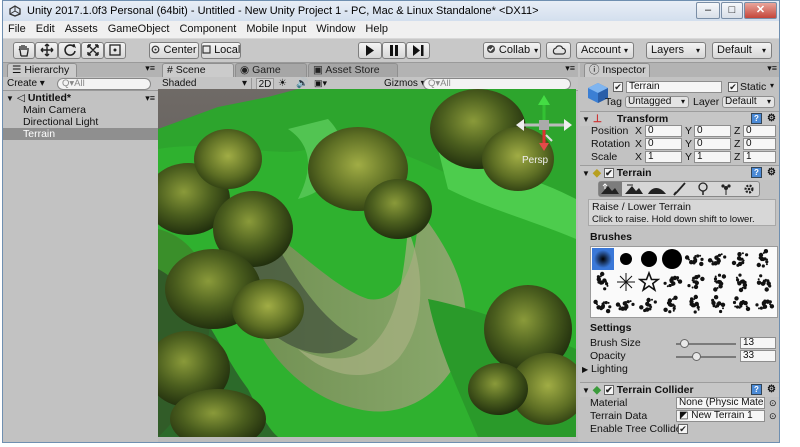 The height and width of the screenshot is (447, 800). What do you see at coordinates (684, 343) in the screenshot?
I see `brush-size-slider-thumb` at bounding box center [684, 343].